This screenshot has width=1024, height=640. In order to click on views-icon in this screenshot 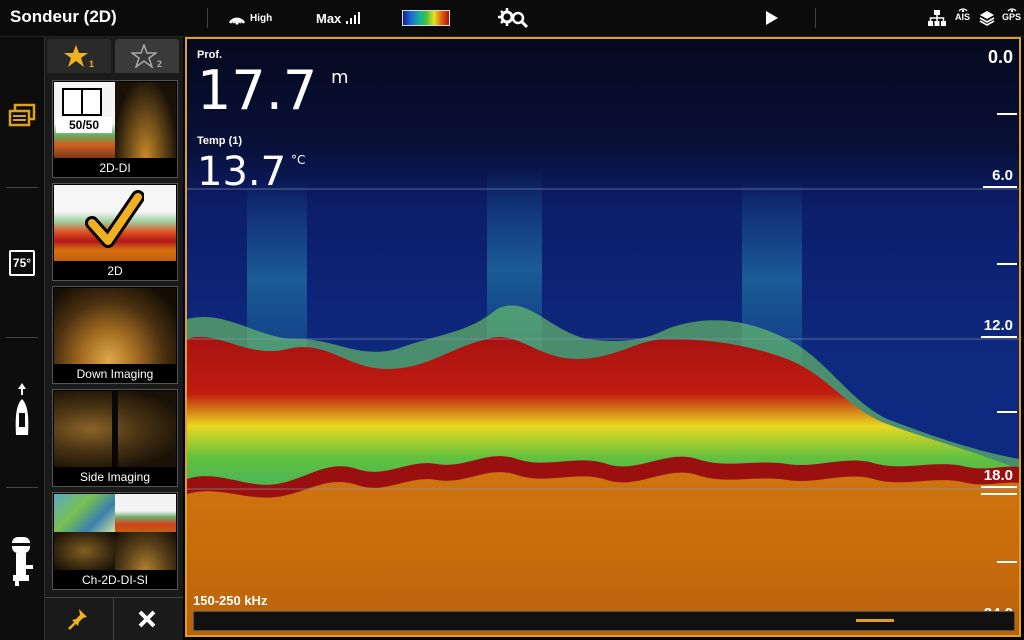, I will do `click(22, 115)`.